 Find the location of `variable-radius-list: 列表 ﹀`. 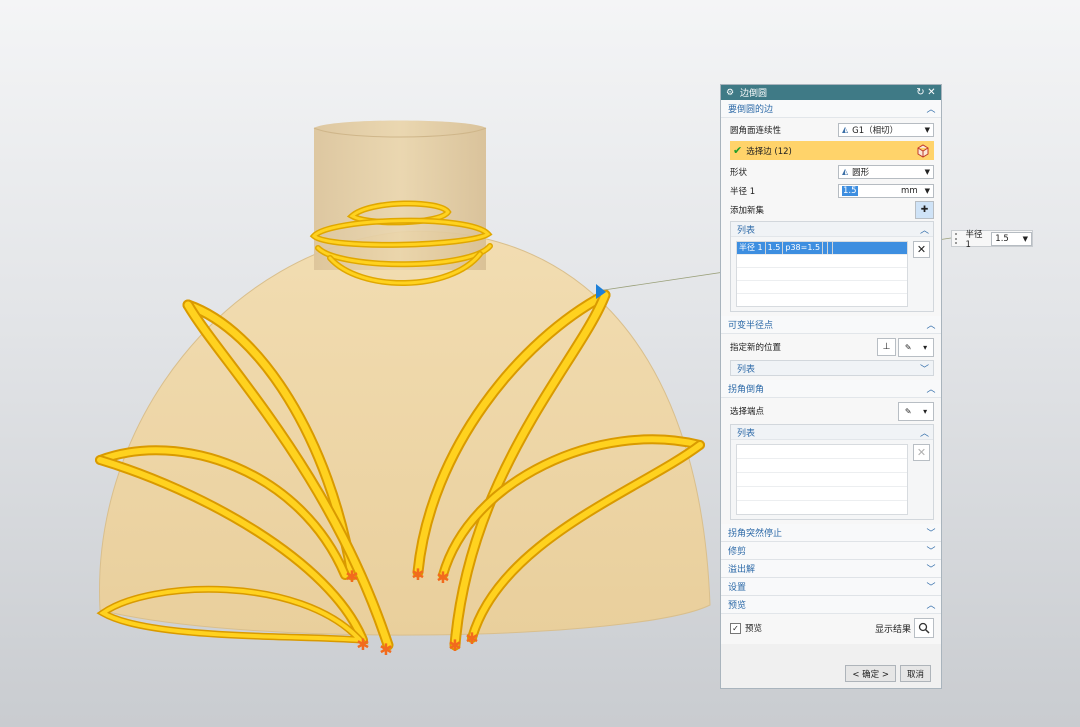

variable-radius-list: 列表 ﹀ is located at coordinates (832, 368).